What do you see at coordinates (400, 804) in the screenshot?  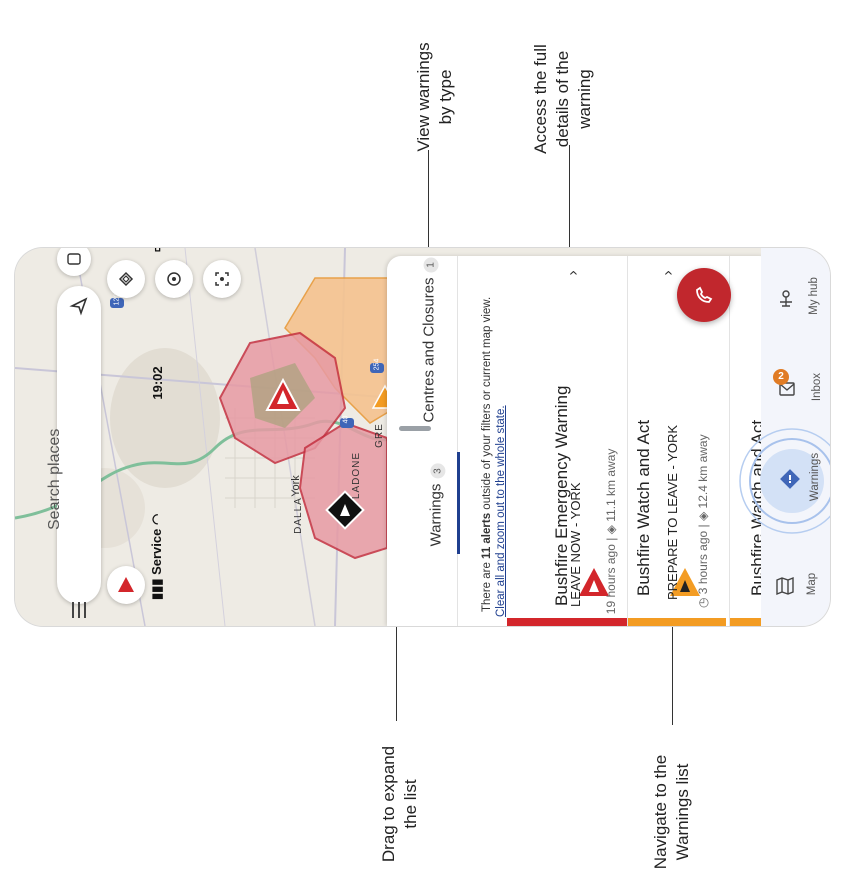 I see `callout-drag-expand: Drag to expand the list` at bounding box center [400, 804].